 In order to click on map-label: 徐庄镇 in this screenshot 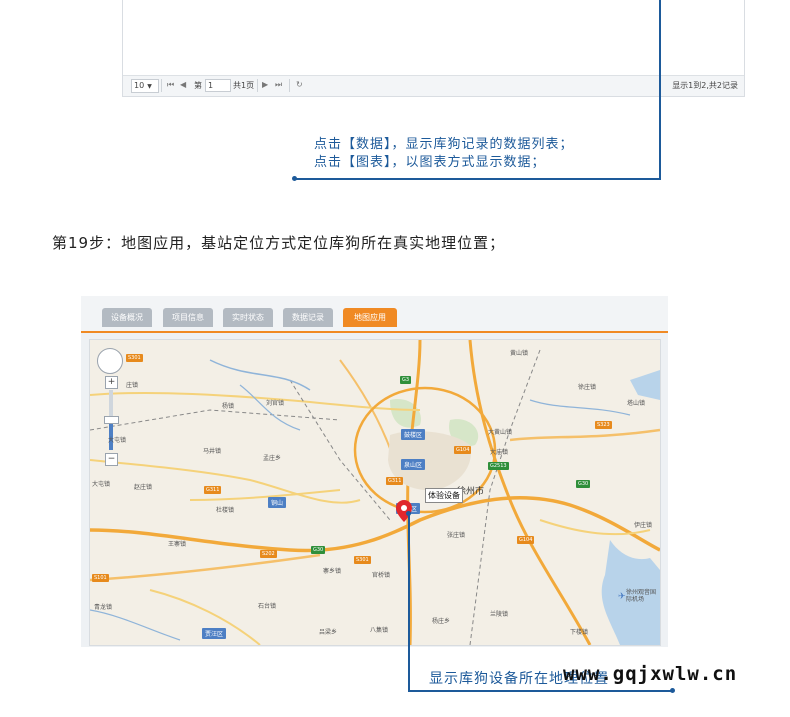, I will do `click(587, 387)`.